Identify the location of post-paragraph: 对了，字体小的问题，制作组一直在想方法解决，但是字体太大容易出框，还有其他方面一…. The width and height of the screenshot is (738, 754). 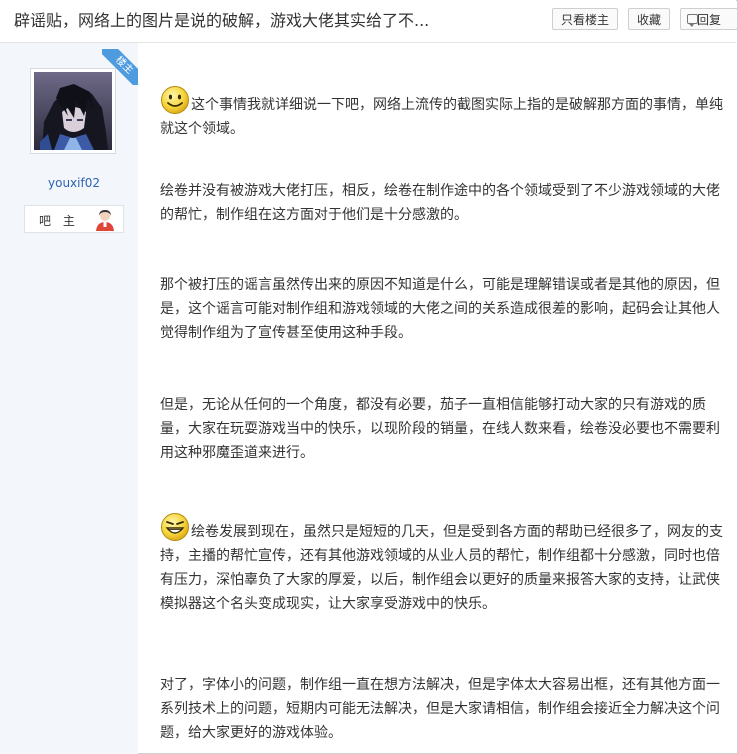
(440, 709).